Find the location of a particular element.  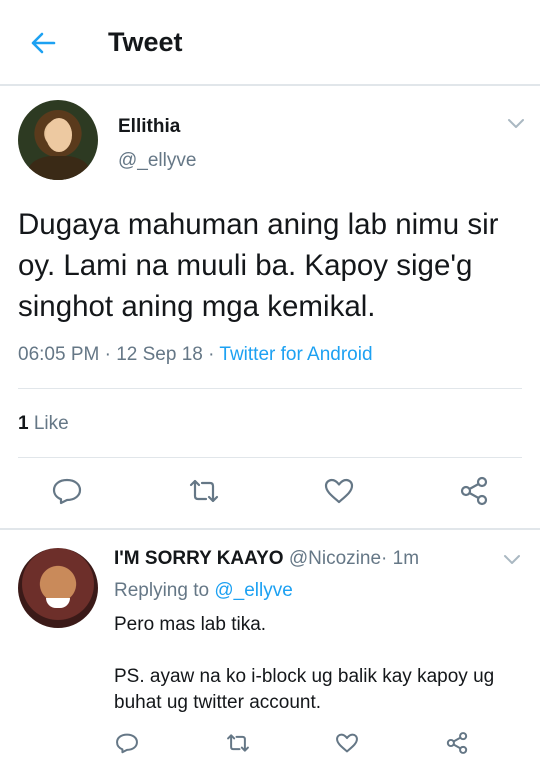

tweet-date: 12 Sep 18 is located at coordinates (159, 354).